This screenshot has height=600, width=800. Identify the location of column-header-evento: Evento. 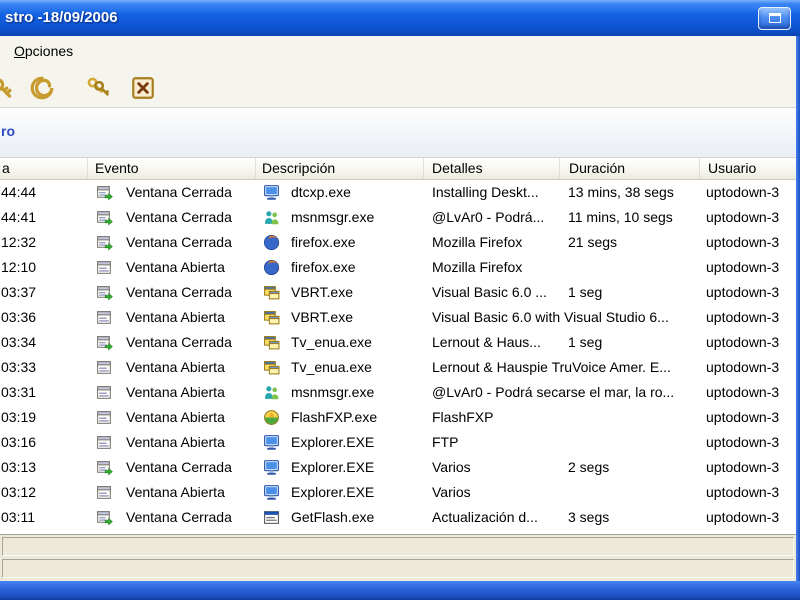
(172, 168).